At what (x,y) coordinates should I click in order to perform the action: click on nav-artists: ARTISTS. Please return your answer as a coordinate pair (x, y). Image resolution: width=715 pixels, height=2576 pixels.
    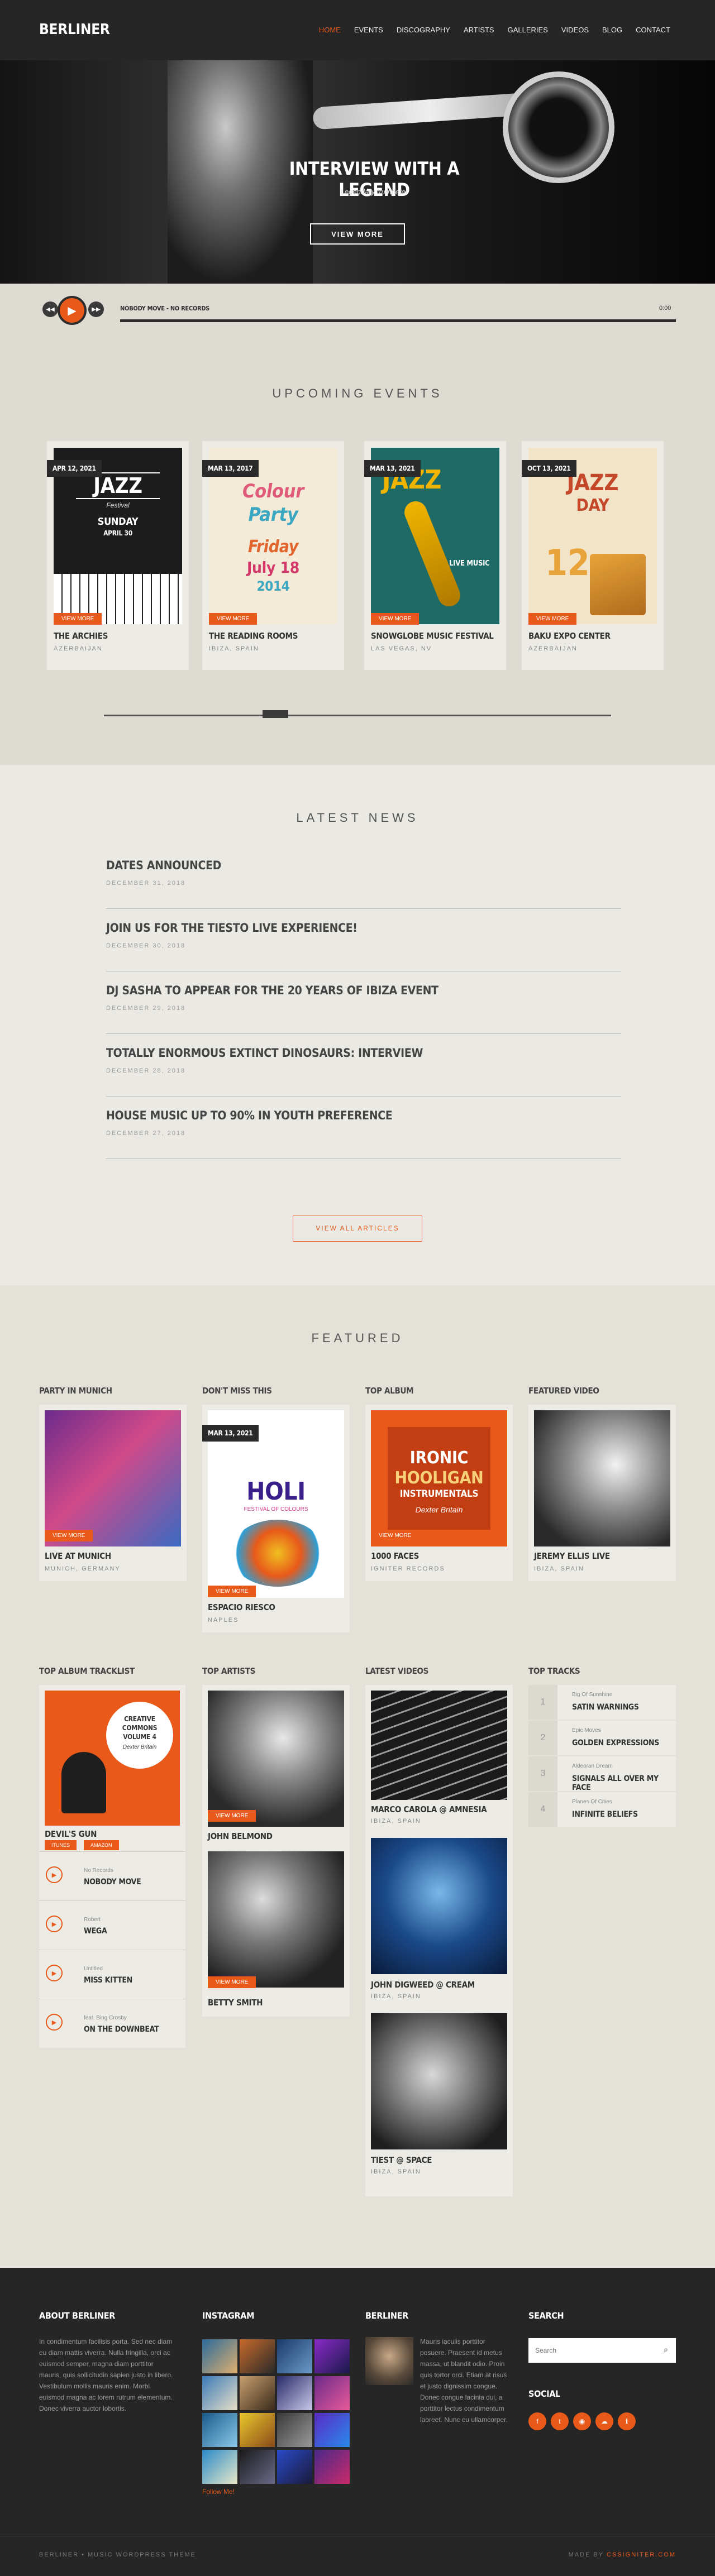
    Looking at the image, I should click on (479, 30).